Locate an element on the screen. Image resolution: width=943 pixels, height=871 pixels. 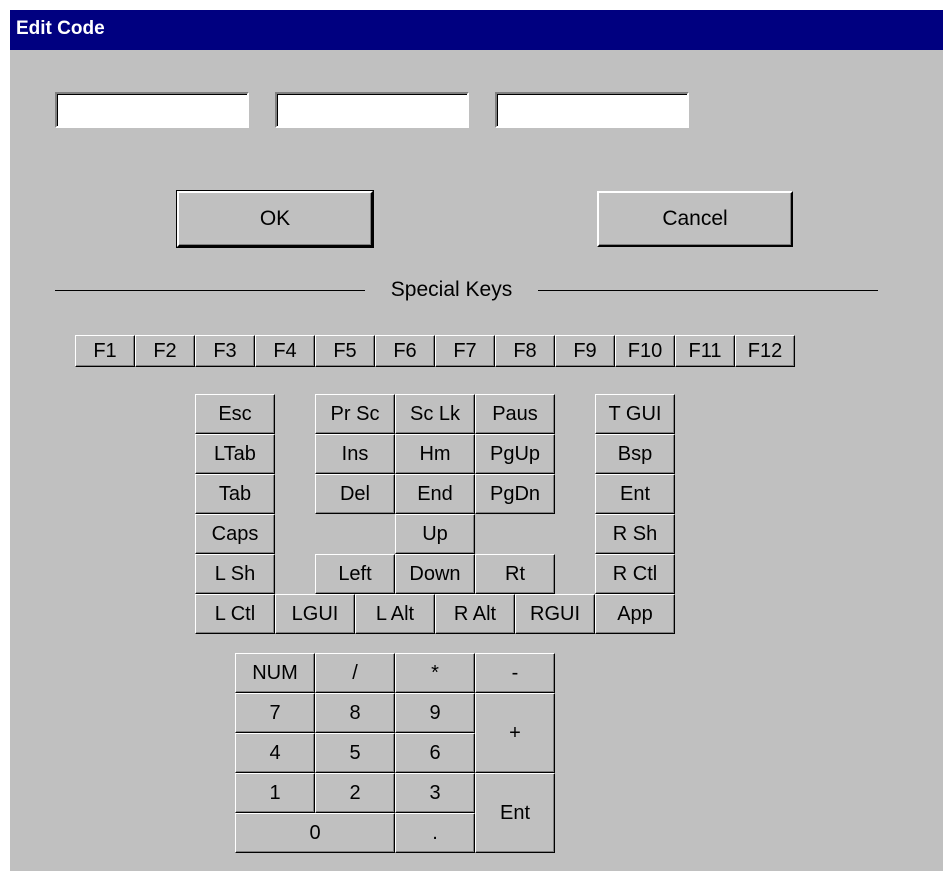
key-numpad-decimal: . is located at coordinates (435, 833).